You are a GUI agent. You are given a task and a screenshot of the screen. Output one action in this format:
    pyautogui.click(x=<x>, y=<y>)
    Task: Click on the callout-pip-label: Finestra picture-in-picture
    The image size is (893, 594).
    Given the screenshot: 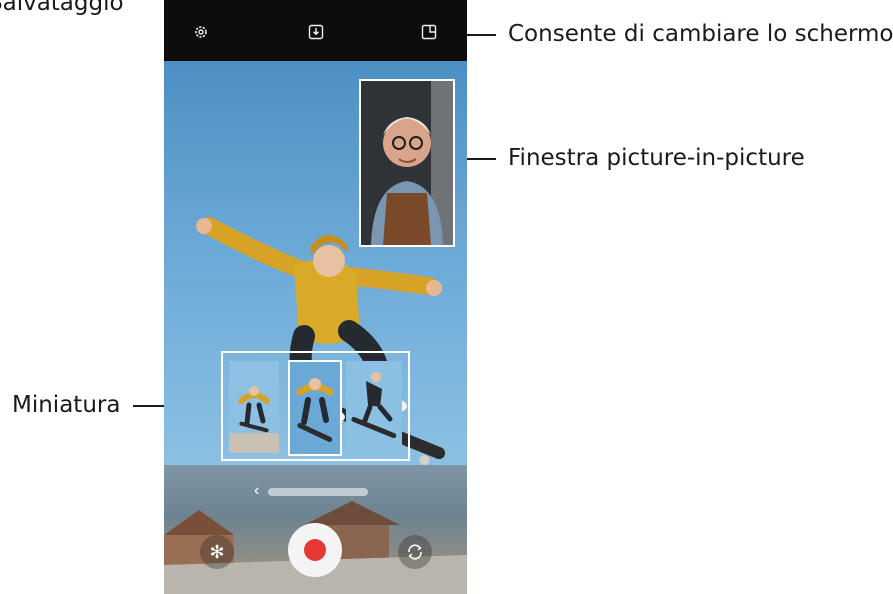 What is the action you would take?
    pyautogui.click(x=656, y=158)
    